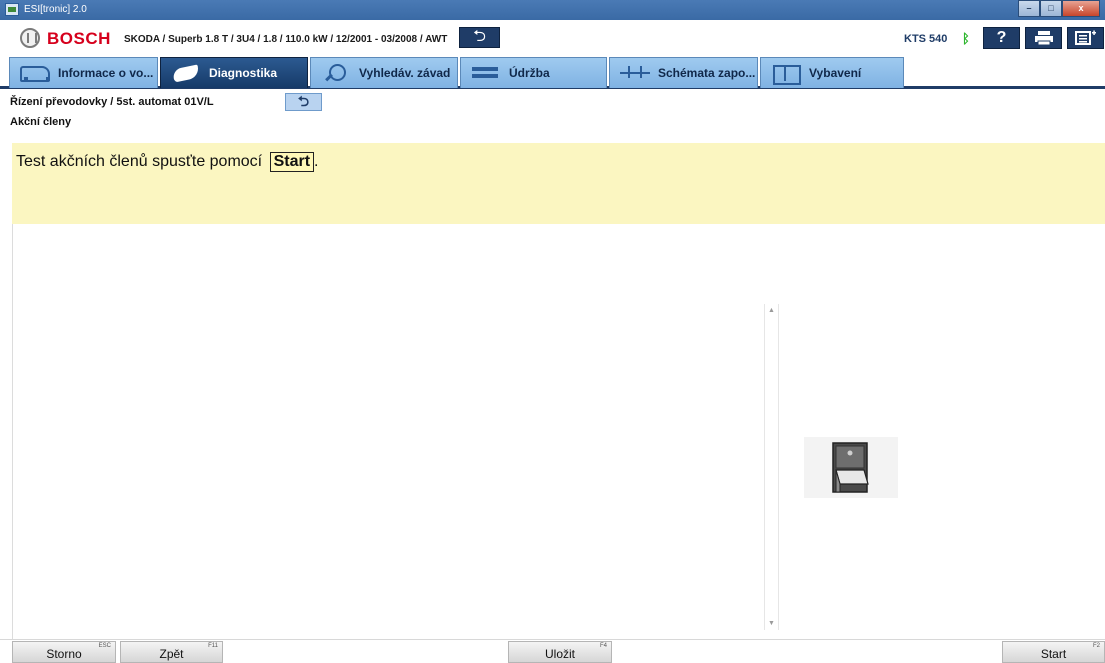 The image size is (1105, 663). What do you see at coordinates (1051, 8) in the screenshot?
I see `maximize-button: □` at bounding box center [1051, 8].